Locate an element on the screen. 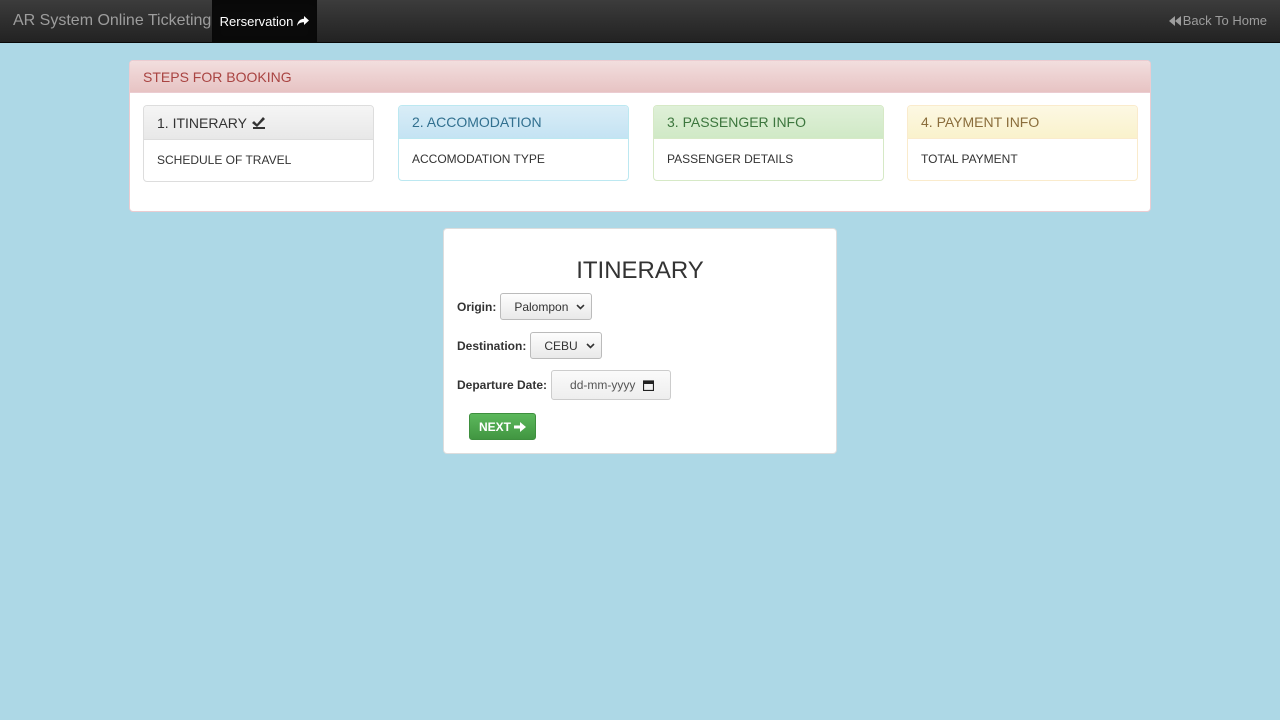 This screenshot has height=720, width=1280. step-description: TOTAL PAYMENT is located at coordinates (969, 159).